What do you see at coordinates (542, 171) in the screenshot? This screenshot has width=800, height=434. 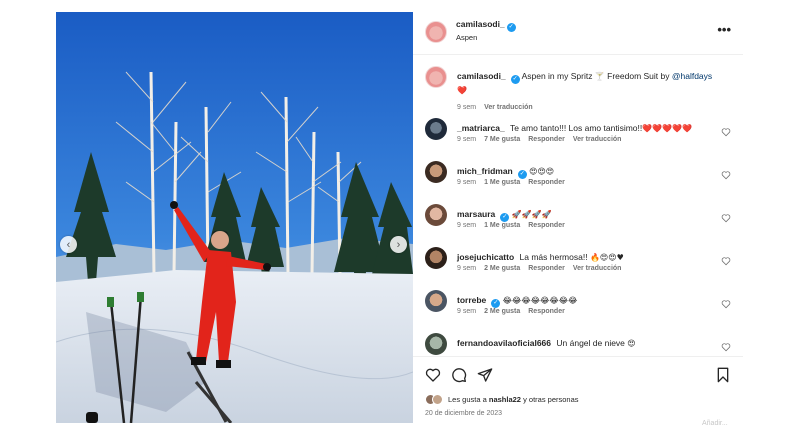 I see `comment-emoji: 😍😍😍` at bounding box center [542, 171].